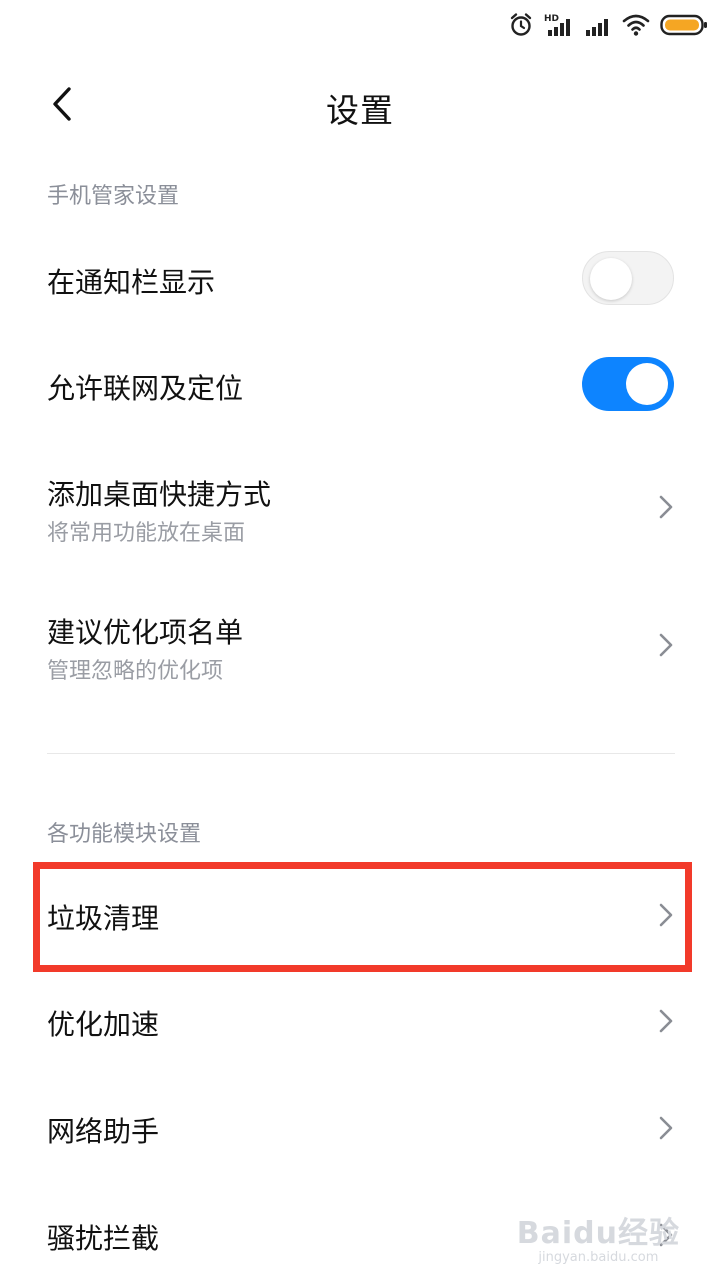 This screenshot has width=720, height=1280. I want to click on signal-icon, so click(598, 25).